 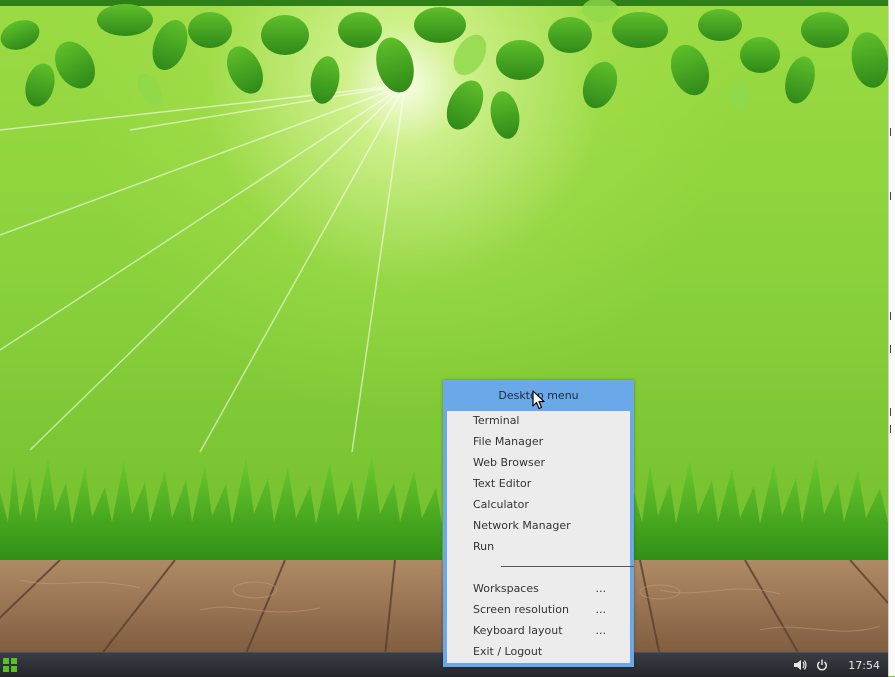 What do you see at coordinates (539, 483) in the screenshot?
I see `menu-item-text-editor: Text Editor` at bounding box center [539, 483].